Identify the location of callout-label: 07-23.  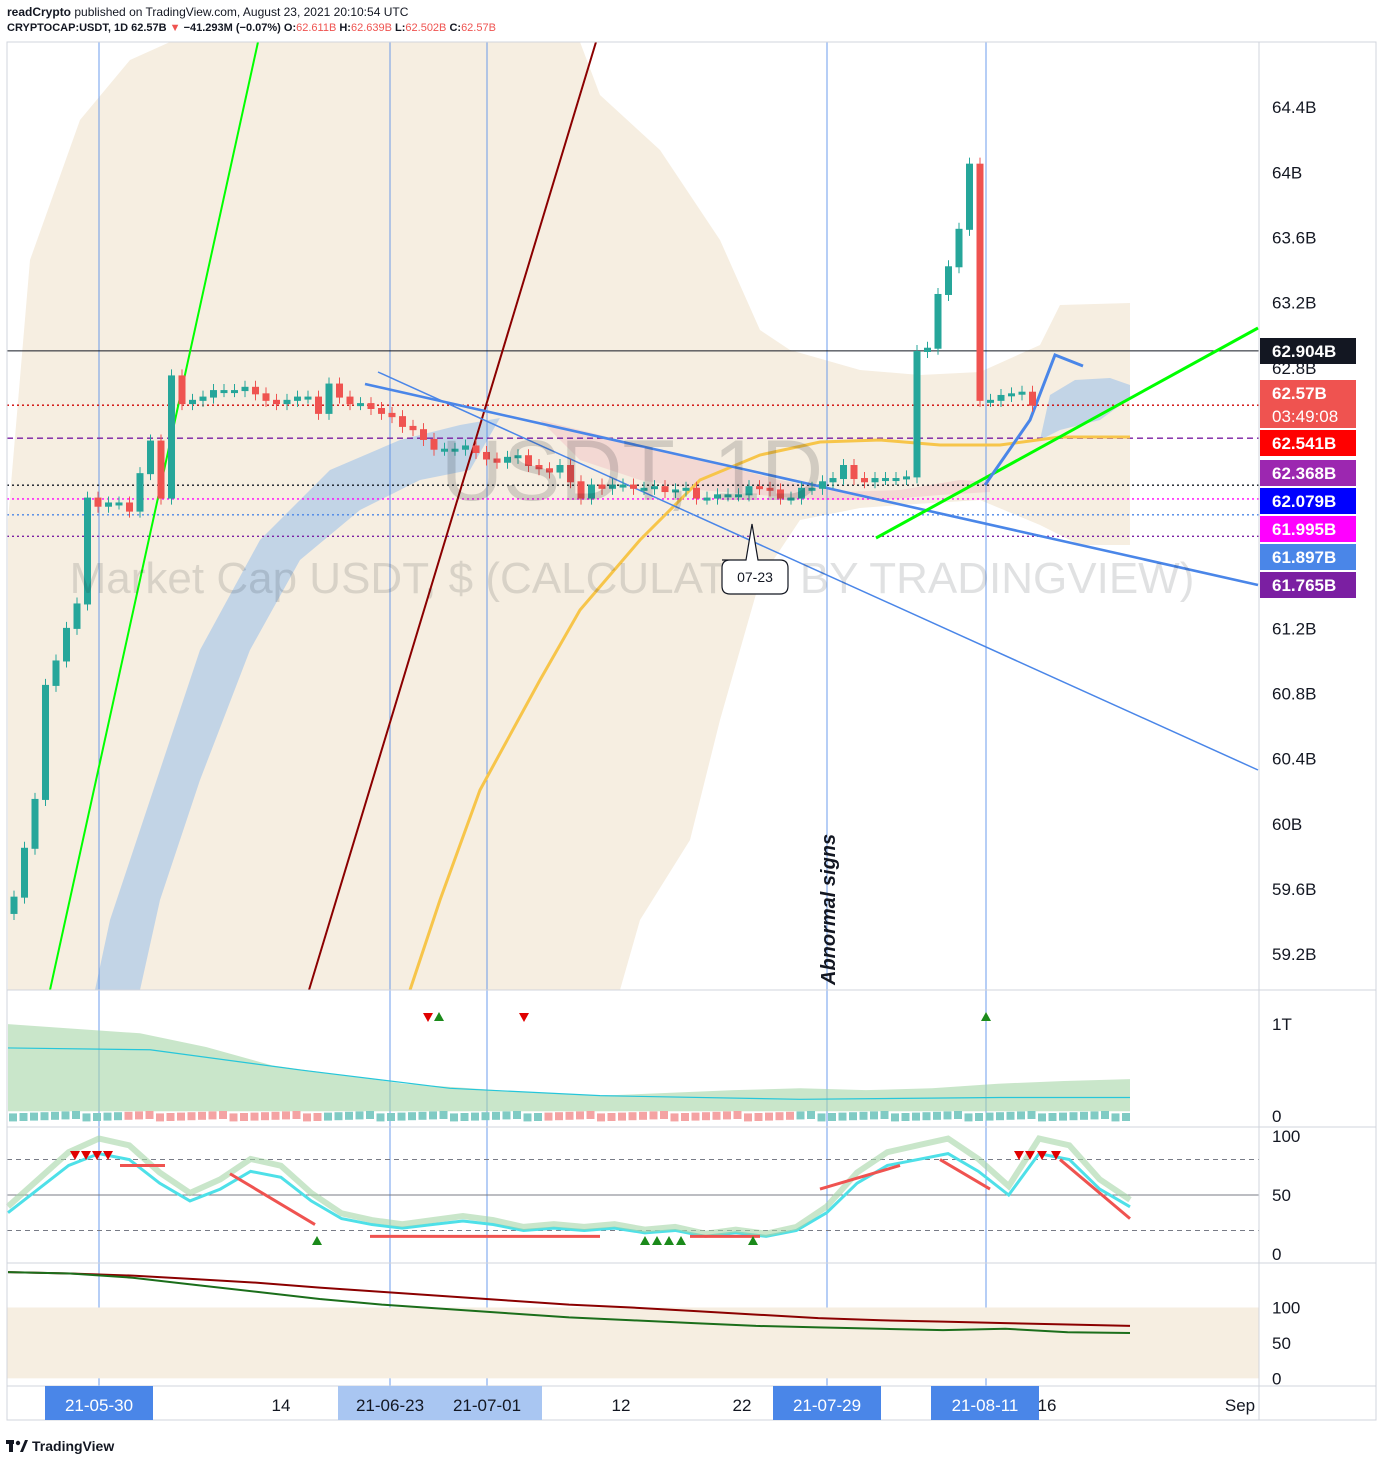
(755, 577).